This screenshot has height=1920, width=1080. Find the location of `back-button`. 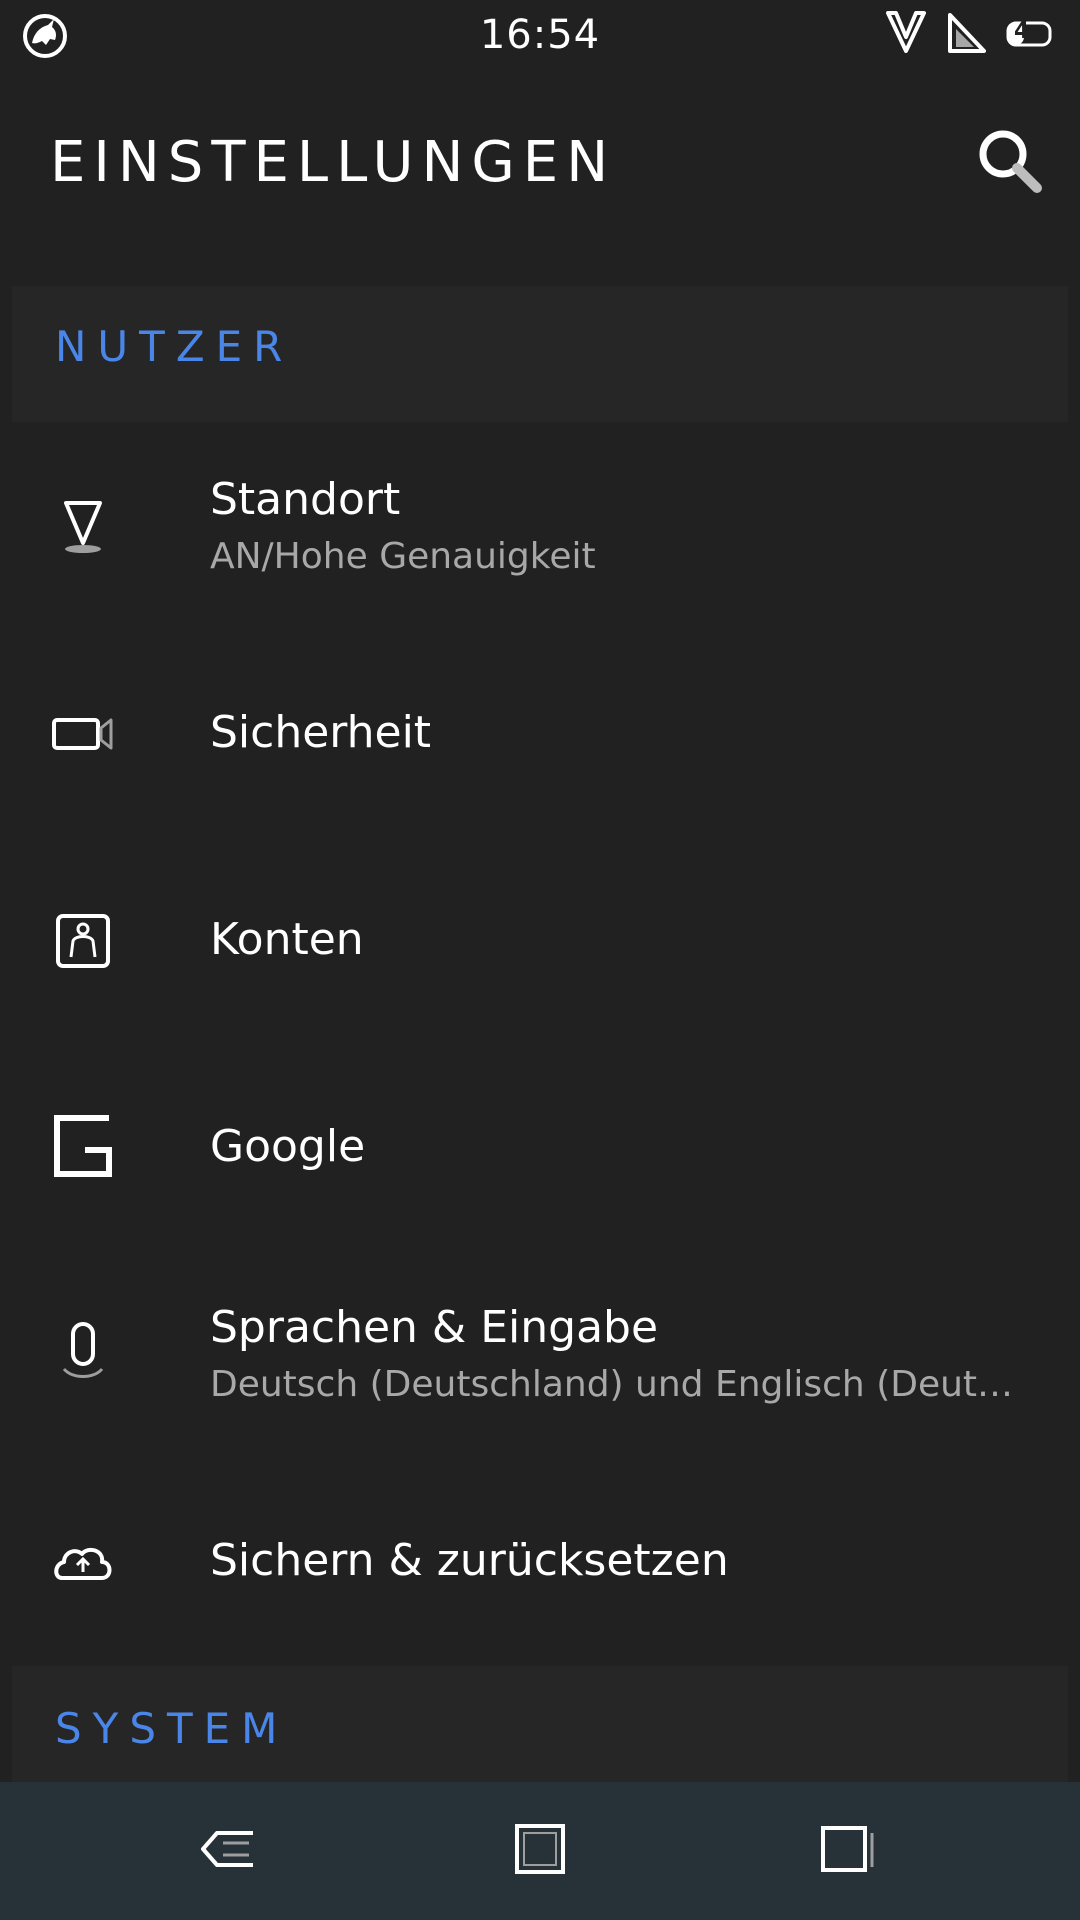

back-button is located at coordinates (229, 1851).